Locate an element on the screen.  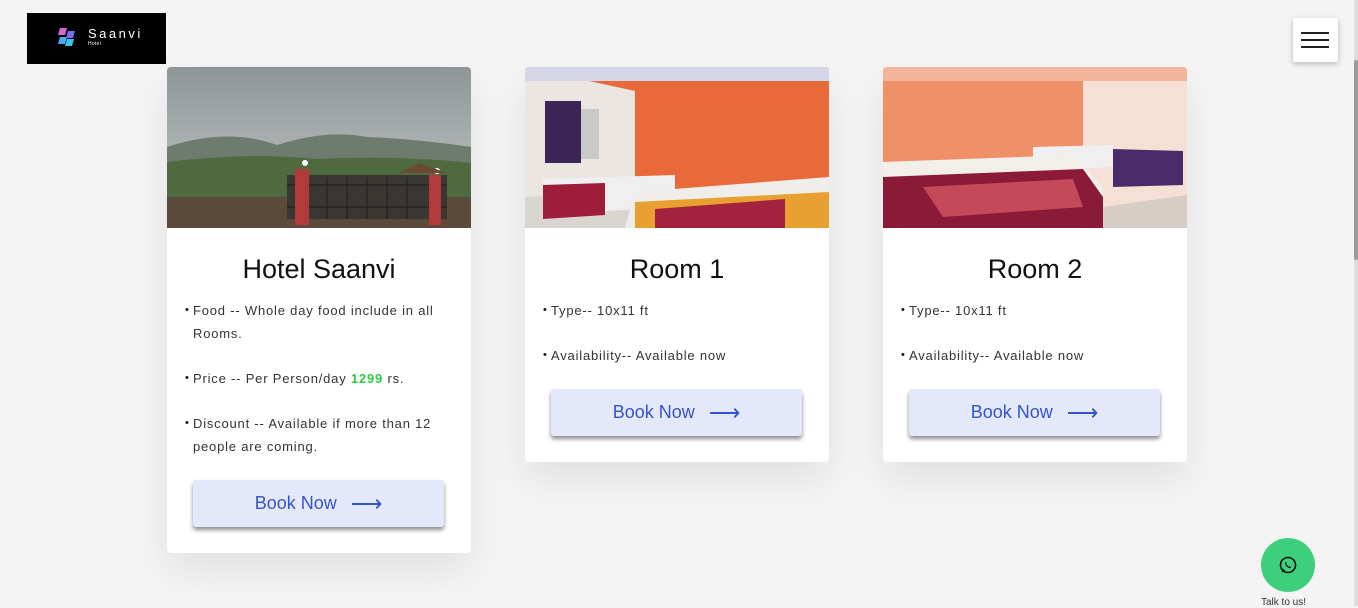
hamburger-menu-button is located at coordinates (1315, 40).